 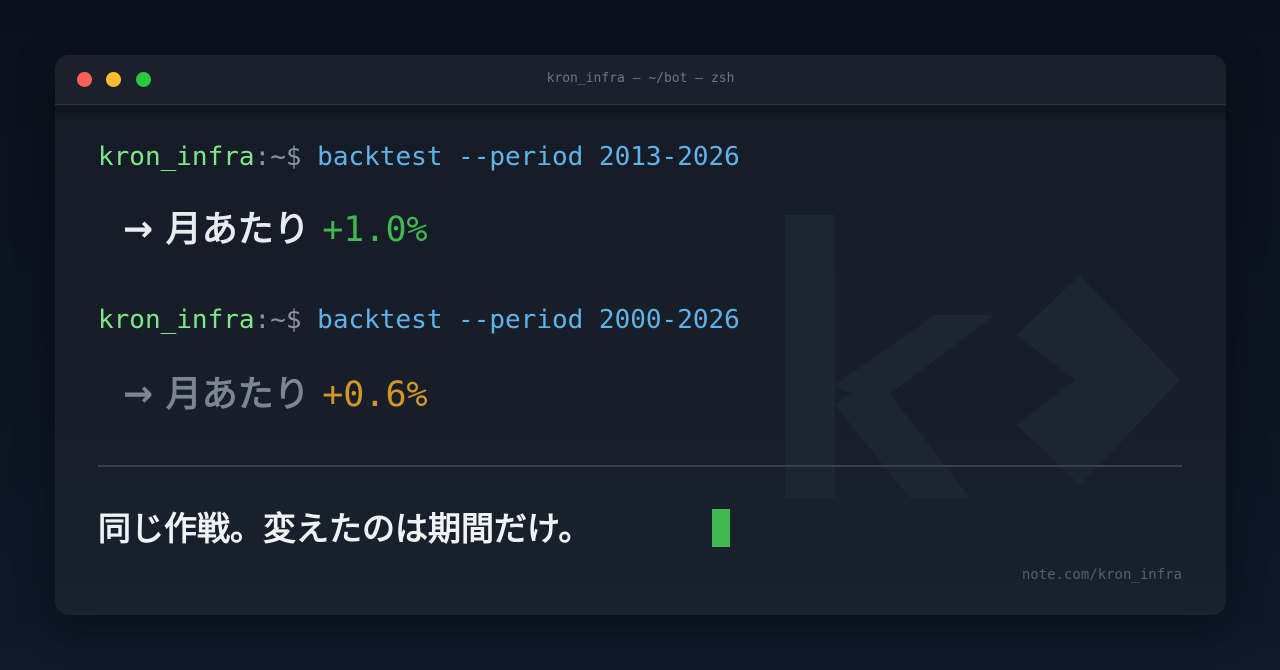 What do you see at coordinates (640, 466) in the screenshot?
I see `divider` at bounding box center [640, 466].